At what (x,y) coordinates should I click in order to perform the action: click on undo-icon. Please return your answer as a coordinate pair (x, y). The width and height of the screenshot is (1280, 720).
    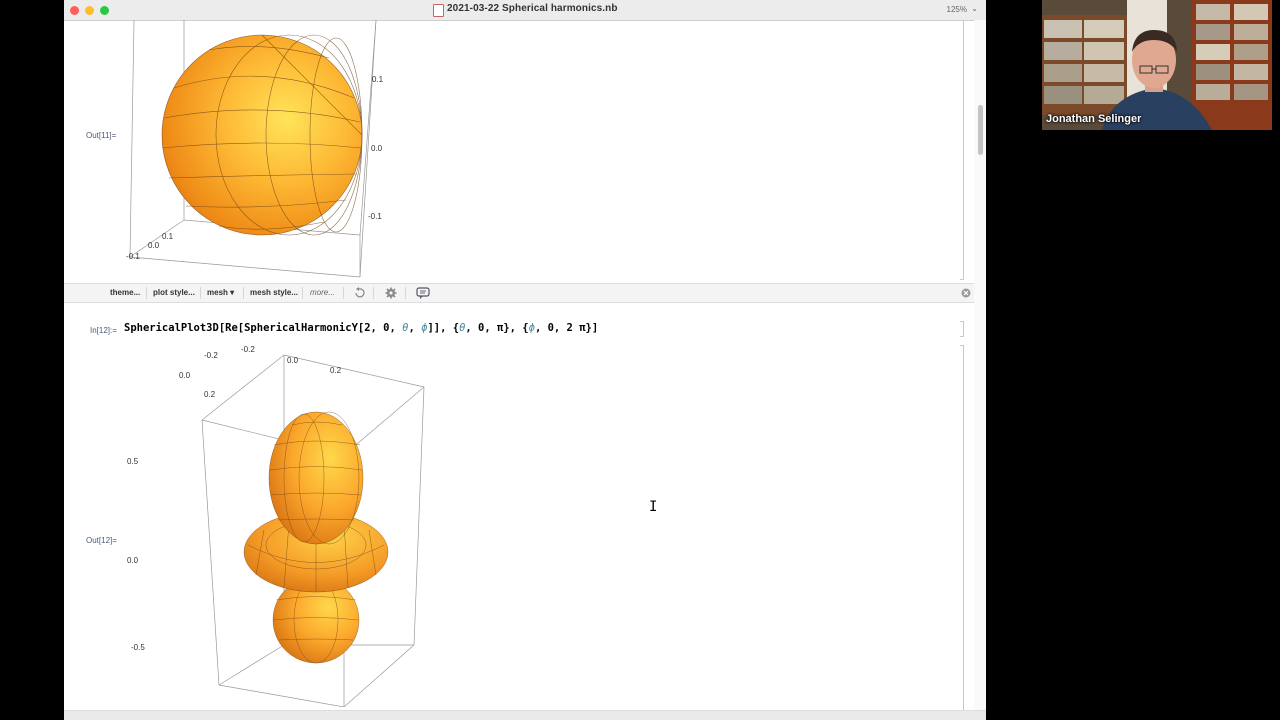
    Looking at the image, I should click on (359, 293).